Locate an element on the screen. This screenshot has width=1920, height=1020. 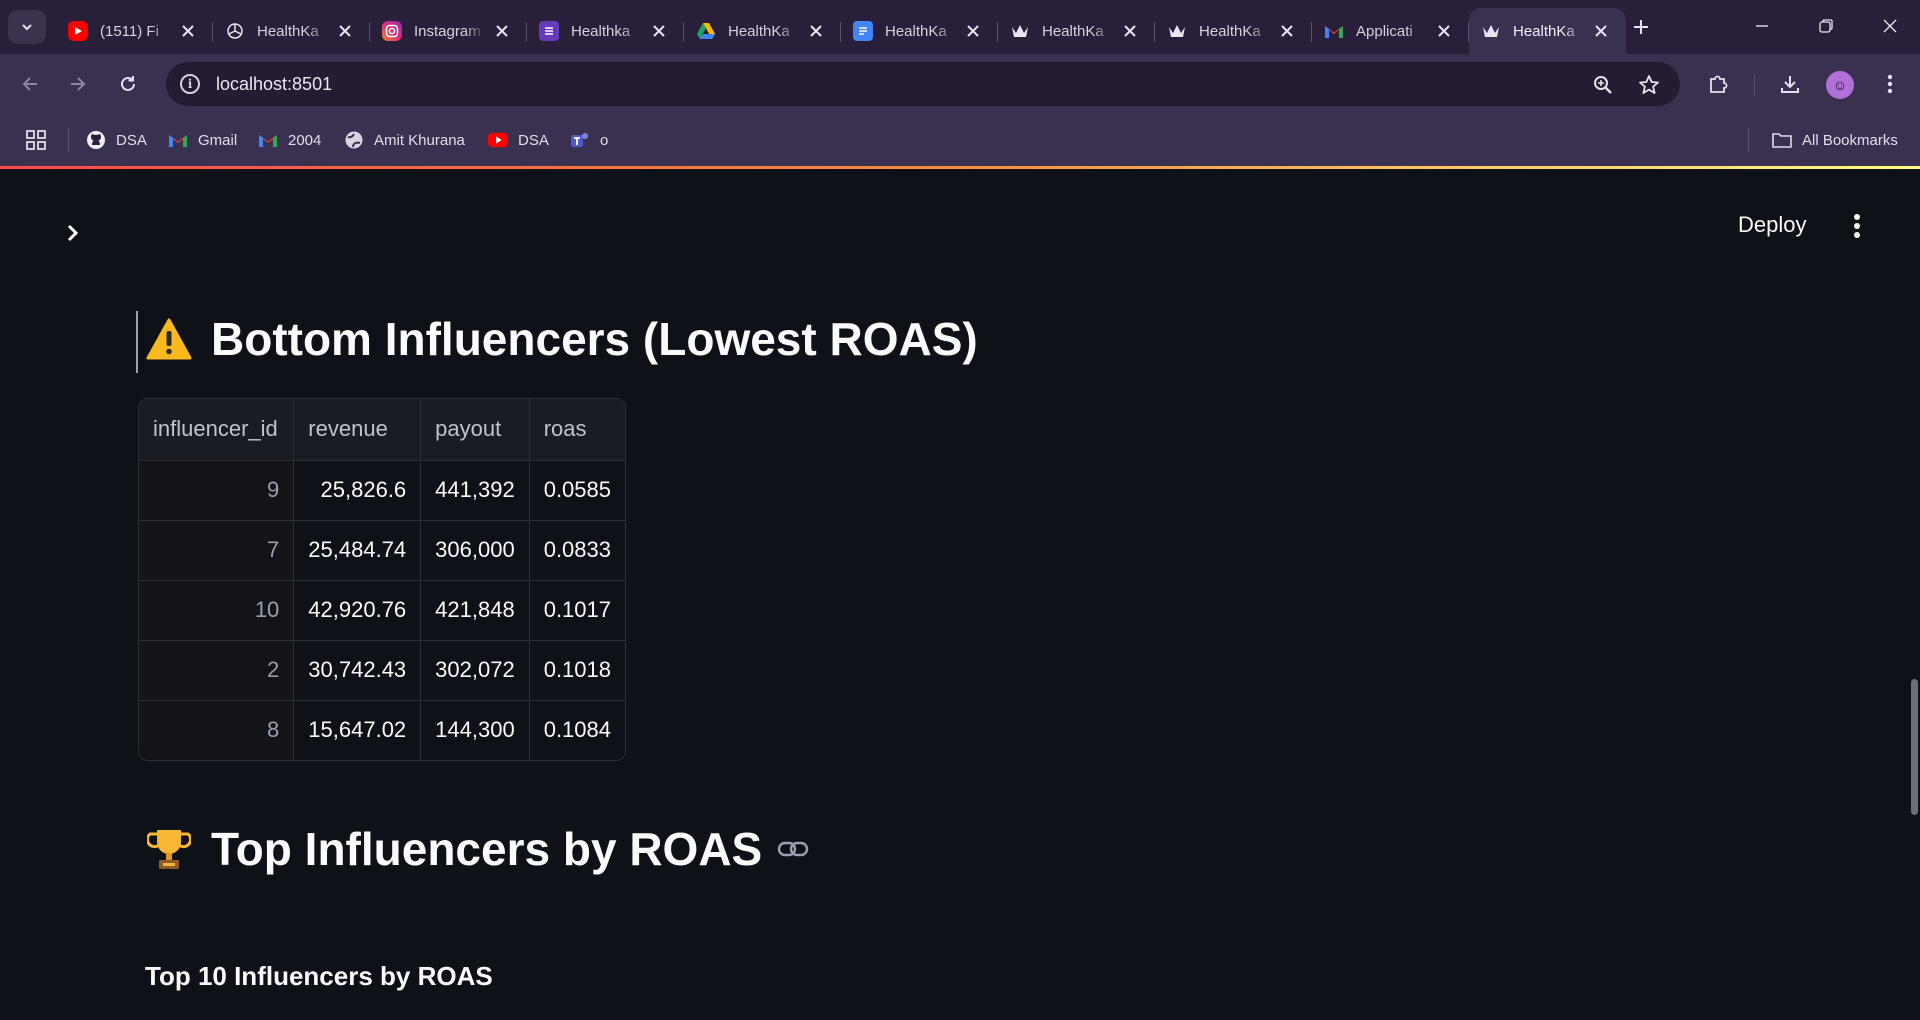
cell-revenue: 15,647.02 is located at coordinates (357, 730).